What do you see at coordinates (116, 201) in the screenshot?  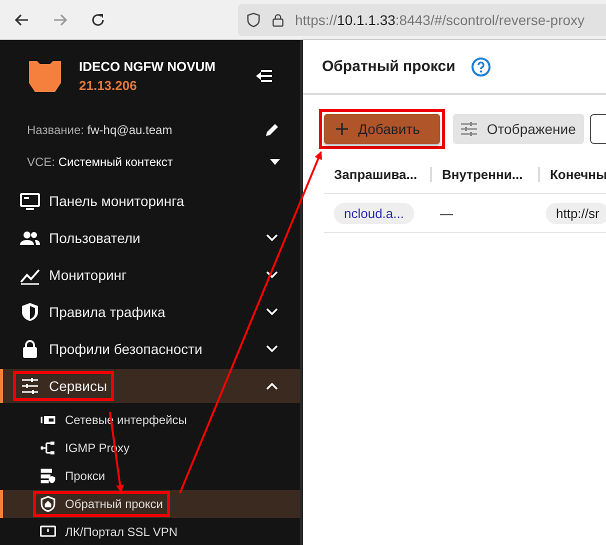 I see `menu-item-label: Панель мониторинга` at bounding box center [116, 201].